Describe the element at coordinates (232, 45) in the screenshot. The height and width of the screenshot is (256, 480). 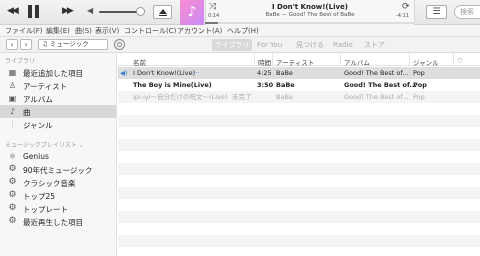
I see `tab-library: ライブラリ` at that location.